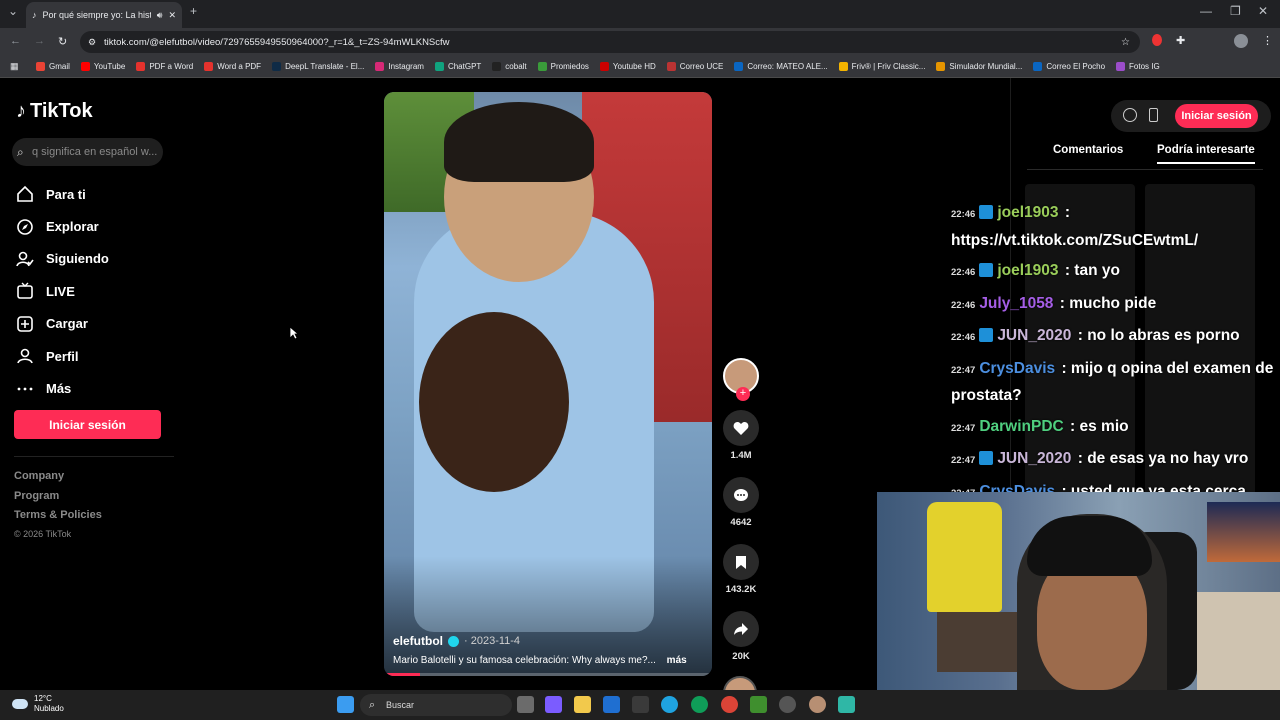  What do you see at coordinates (406, 66) in the screenshot?
I see `bookmark-label: Instagram` at bounding box center [406, 66].